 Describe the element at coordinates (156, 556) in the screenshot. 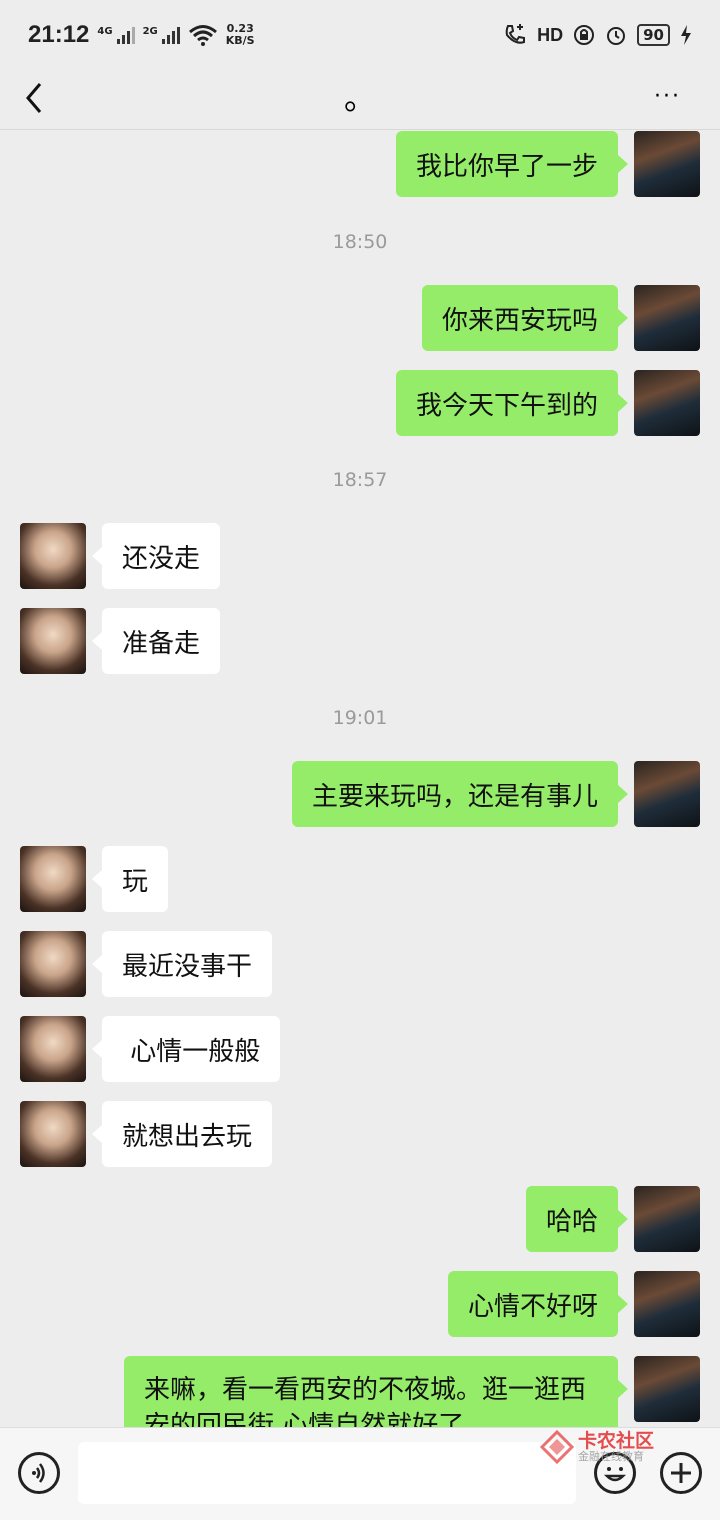

I see `received-message-bubble: 还没走` at that location.